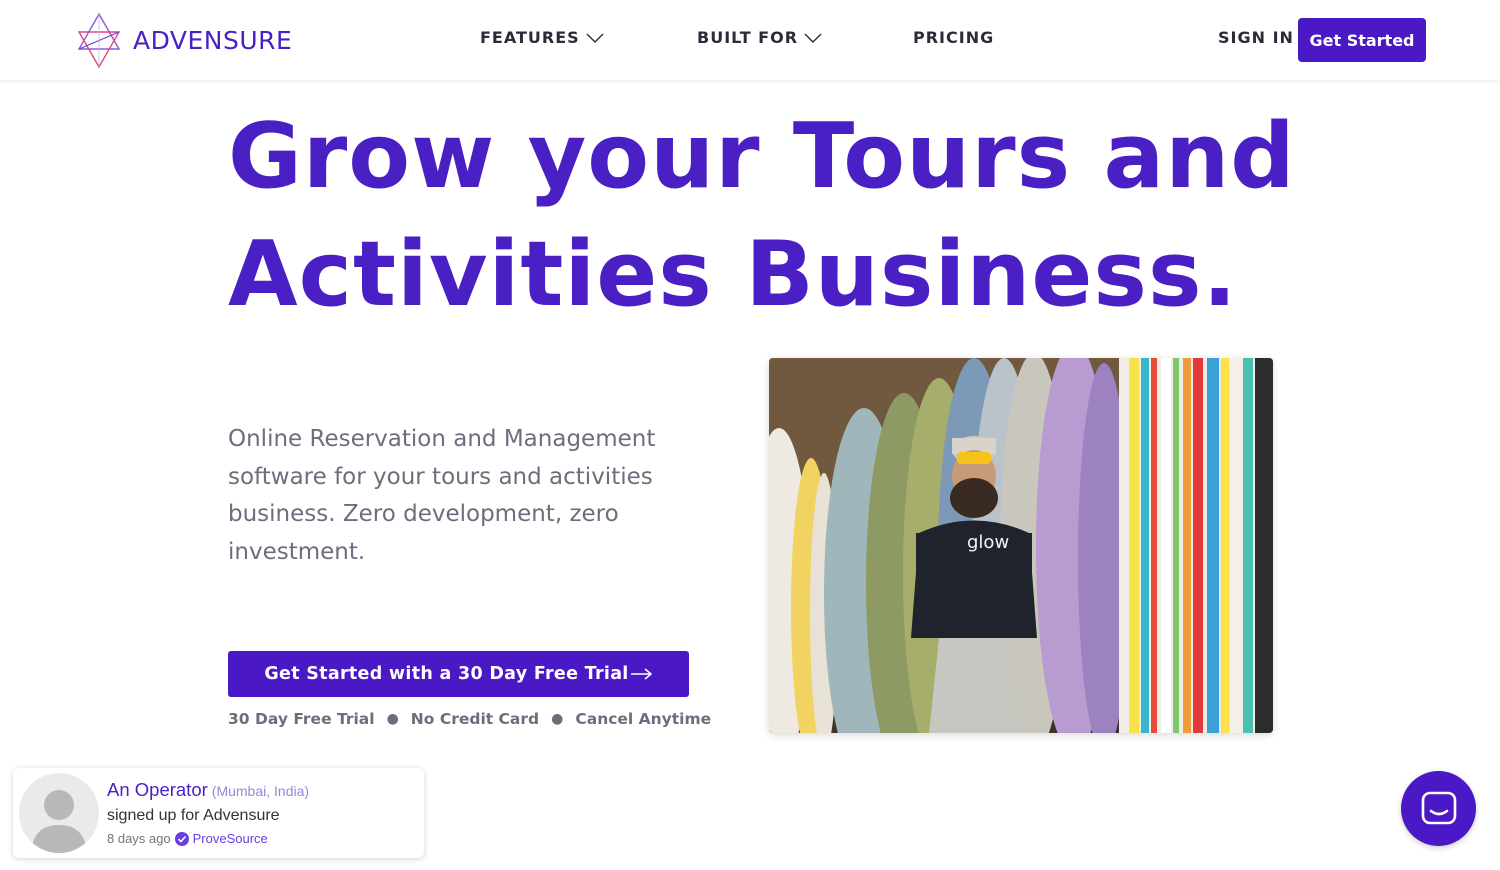 The height and width of the screenshot is (870, 1500). I want to click on nav-features: FEATURES, so click(542, 37).